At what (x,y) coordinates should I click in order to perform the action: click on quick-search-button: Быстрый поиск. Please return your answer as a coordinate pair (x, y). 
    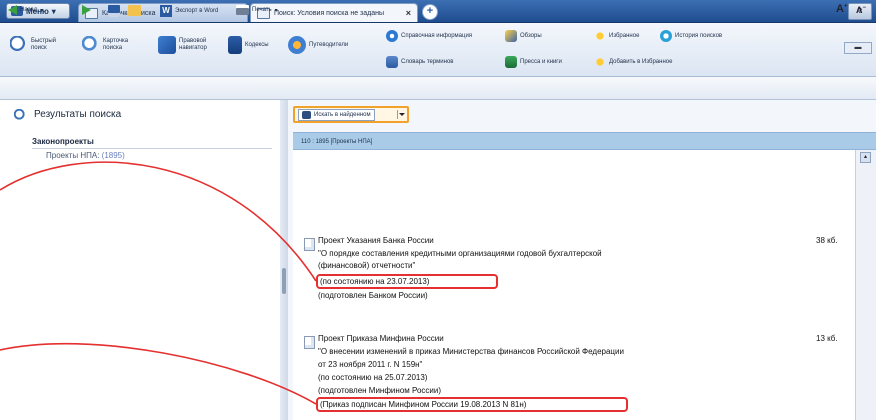
    Looking at the image, I should click on (40, 45).